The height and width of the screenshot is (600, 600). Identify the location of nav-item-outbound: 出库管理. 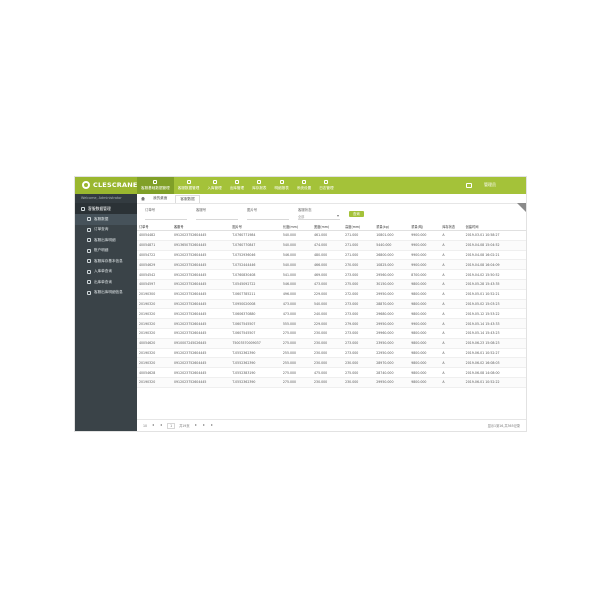
(237, 185).